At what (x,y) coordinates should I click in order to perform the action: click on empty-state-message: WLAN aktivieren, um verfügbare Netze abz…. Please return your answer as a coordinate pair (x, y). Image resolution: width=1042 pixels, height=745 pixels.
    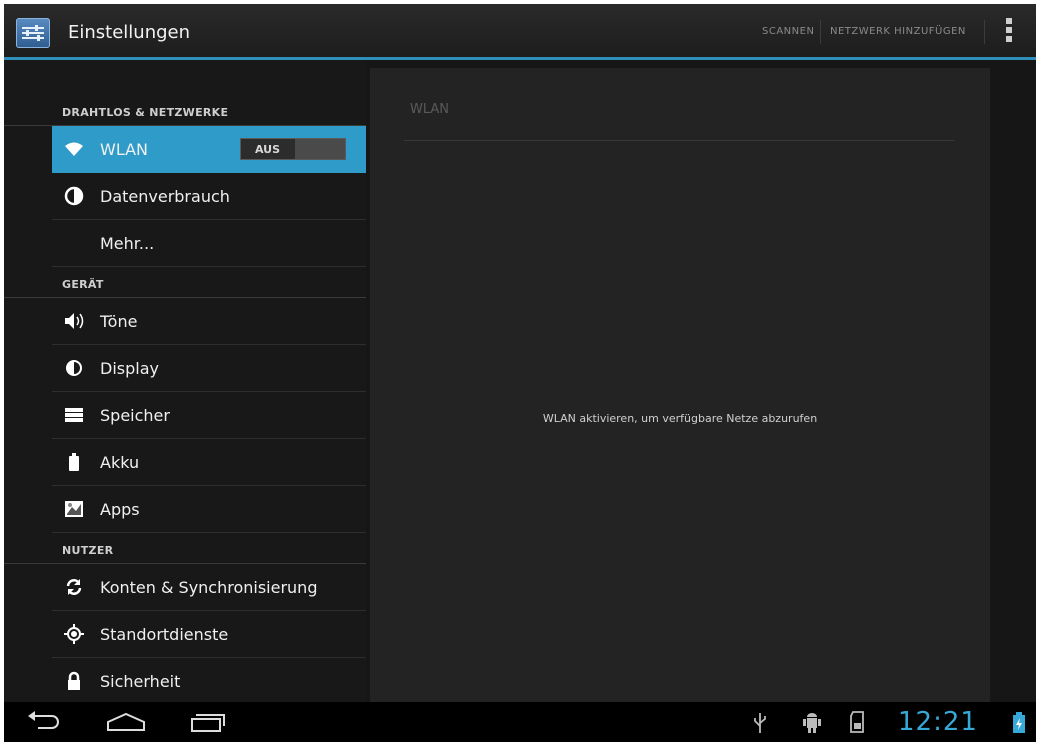
    Looking at the image, I should click on (680, 418).